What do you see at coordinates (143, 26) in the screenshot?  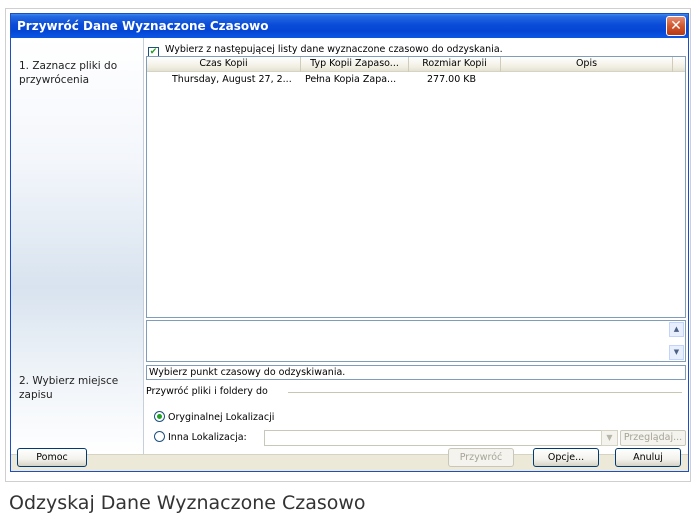 I see `window-title: Przywróć Dane Wyznaczone Czasowo` at bounding box center [143, 26].